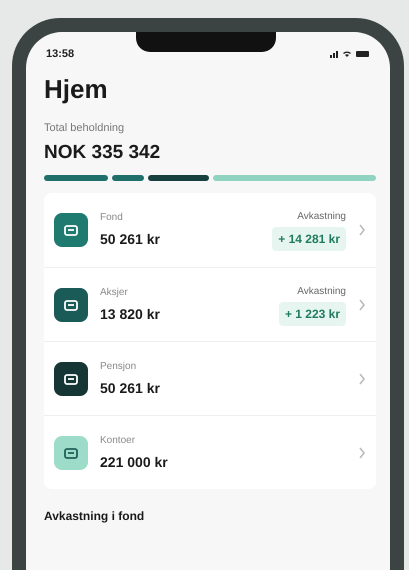 This screenshot has width=409, height=570. What do you see at coordinates (134, 462) in the screenshot?
I see `account-amount: 221 000 kr` at bounding box center [134, 462].